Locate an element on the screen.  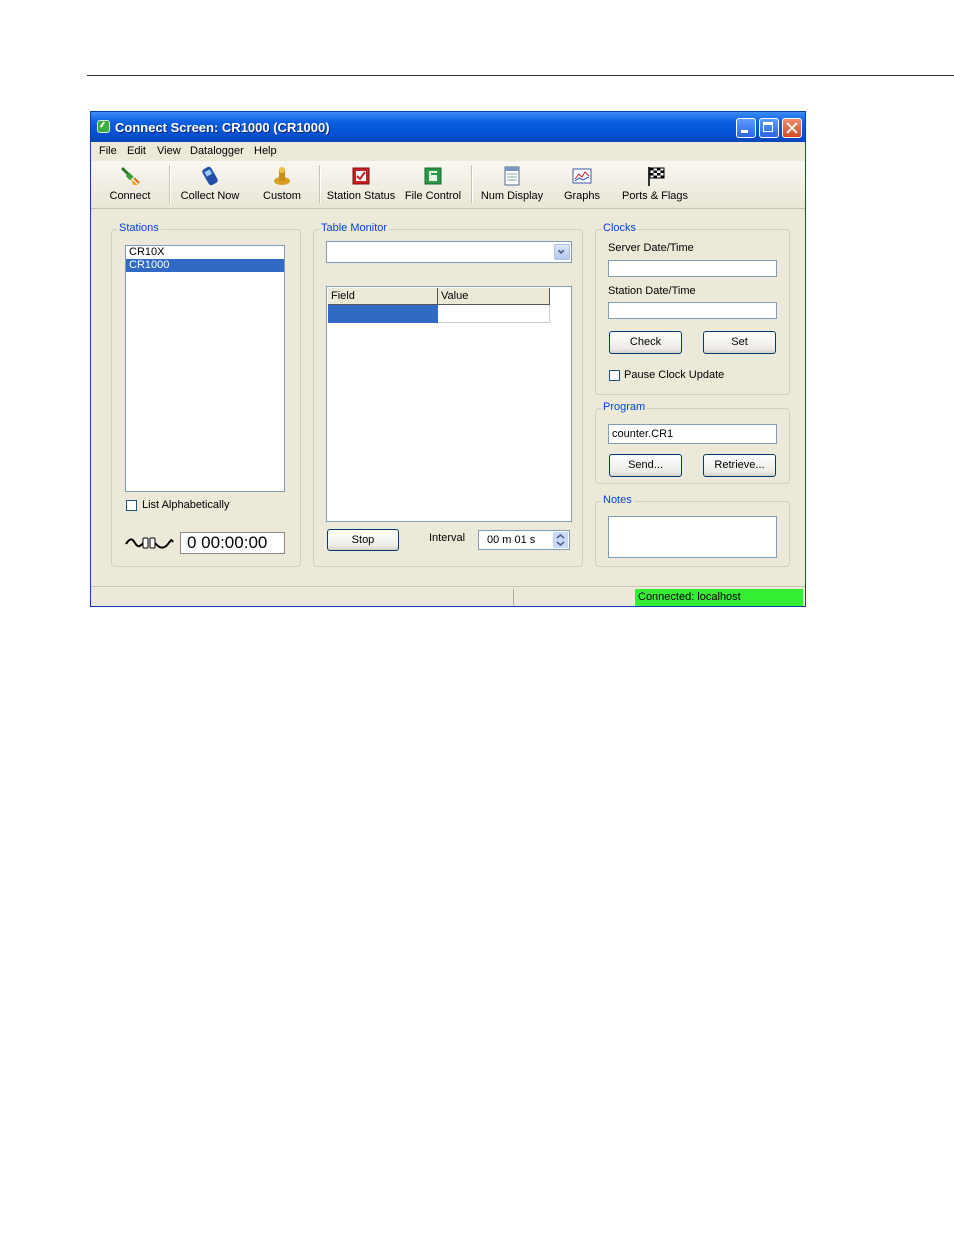
grid-header-value: Value is located at coordinates (494, 296).